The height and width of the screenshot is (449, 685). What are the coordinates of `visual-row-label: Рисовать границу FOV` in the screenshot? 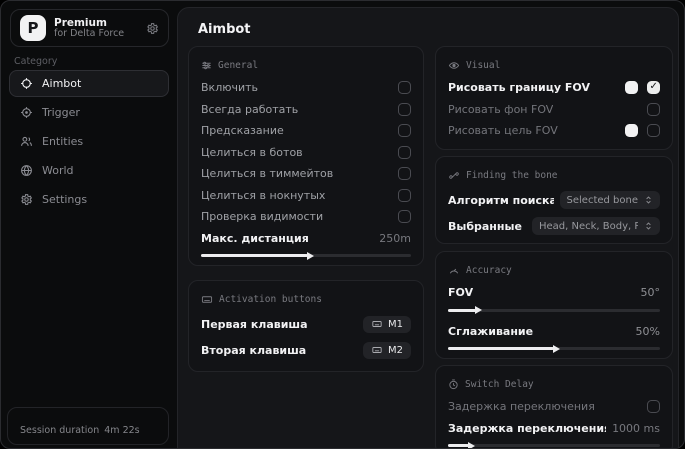 It's located at (519, 88).